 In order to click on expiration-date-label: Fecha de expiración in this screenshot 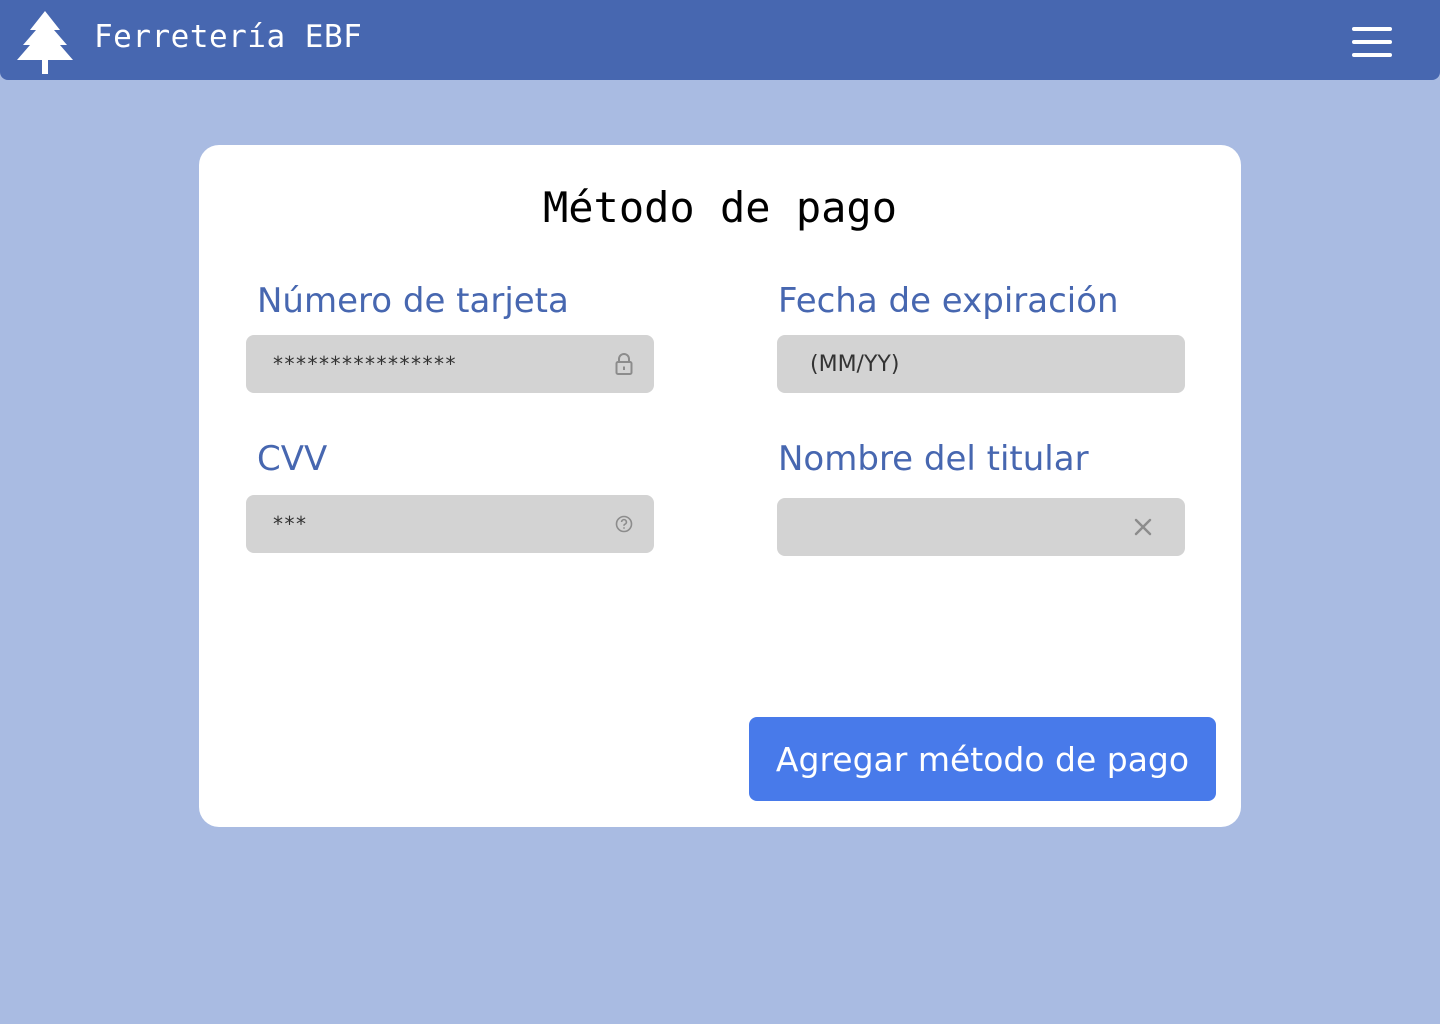, I will do `click(948, 301)`.